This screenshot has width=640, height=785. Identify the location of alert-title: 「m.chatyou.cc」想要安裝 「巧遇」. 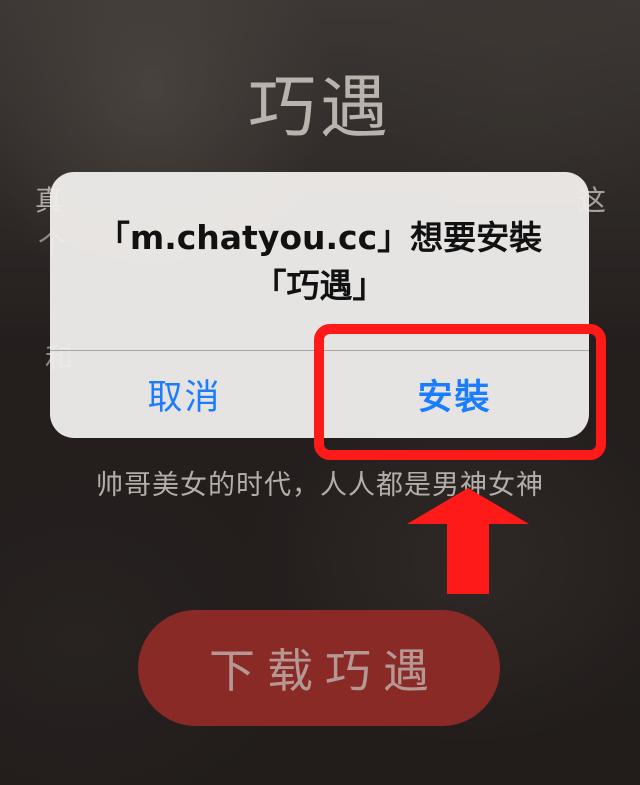
(319, 262).